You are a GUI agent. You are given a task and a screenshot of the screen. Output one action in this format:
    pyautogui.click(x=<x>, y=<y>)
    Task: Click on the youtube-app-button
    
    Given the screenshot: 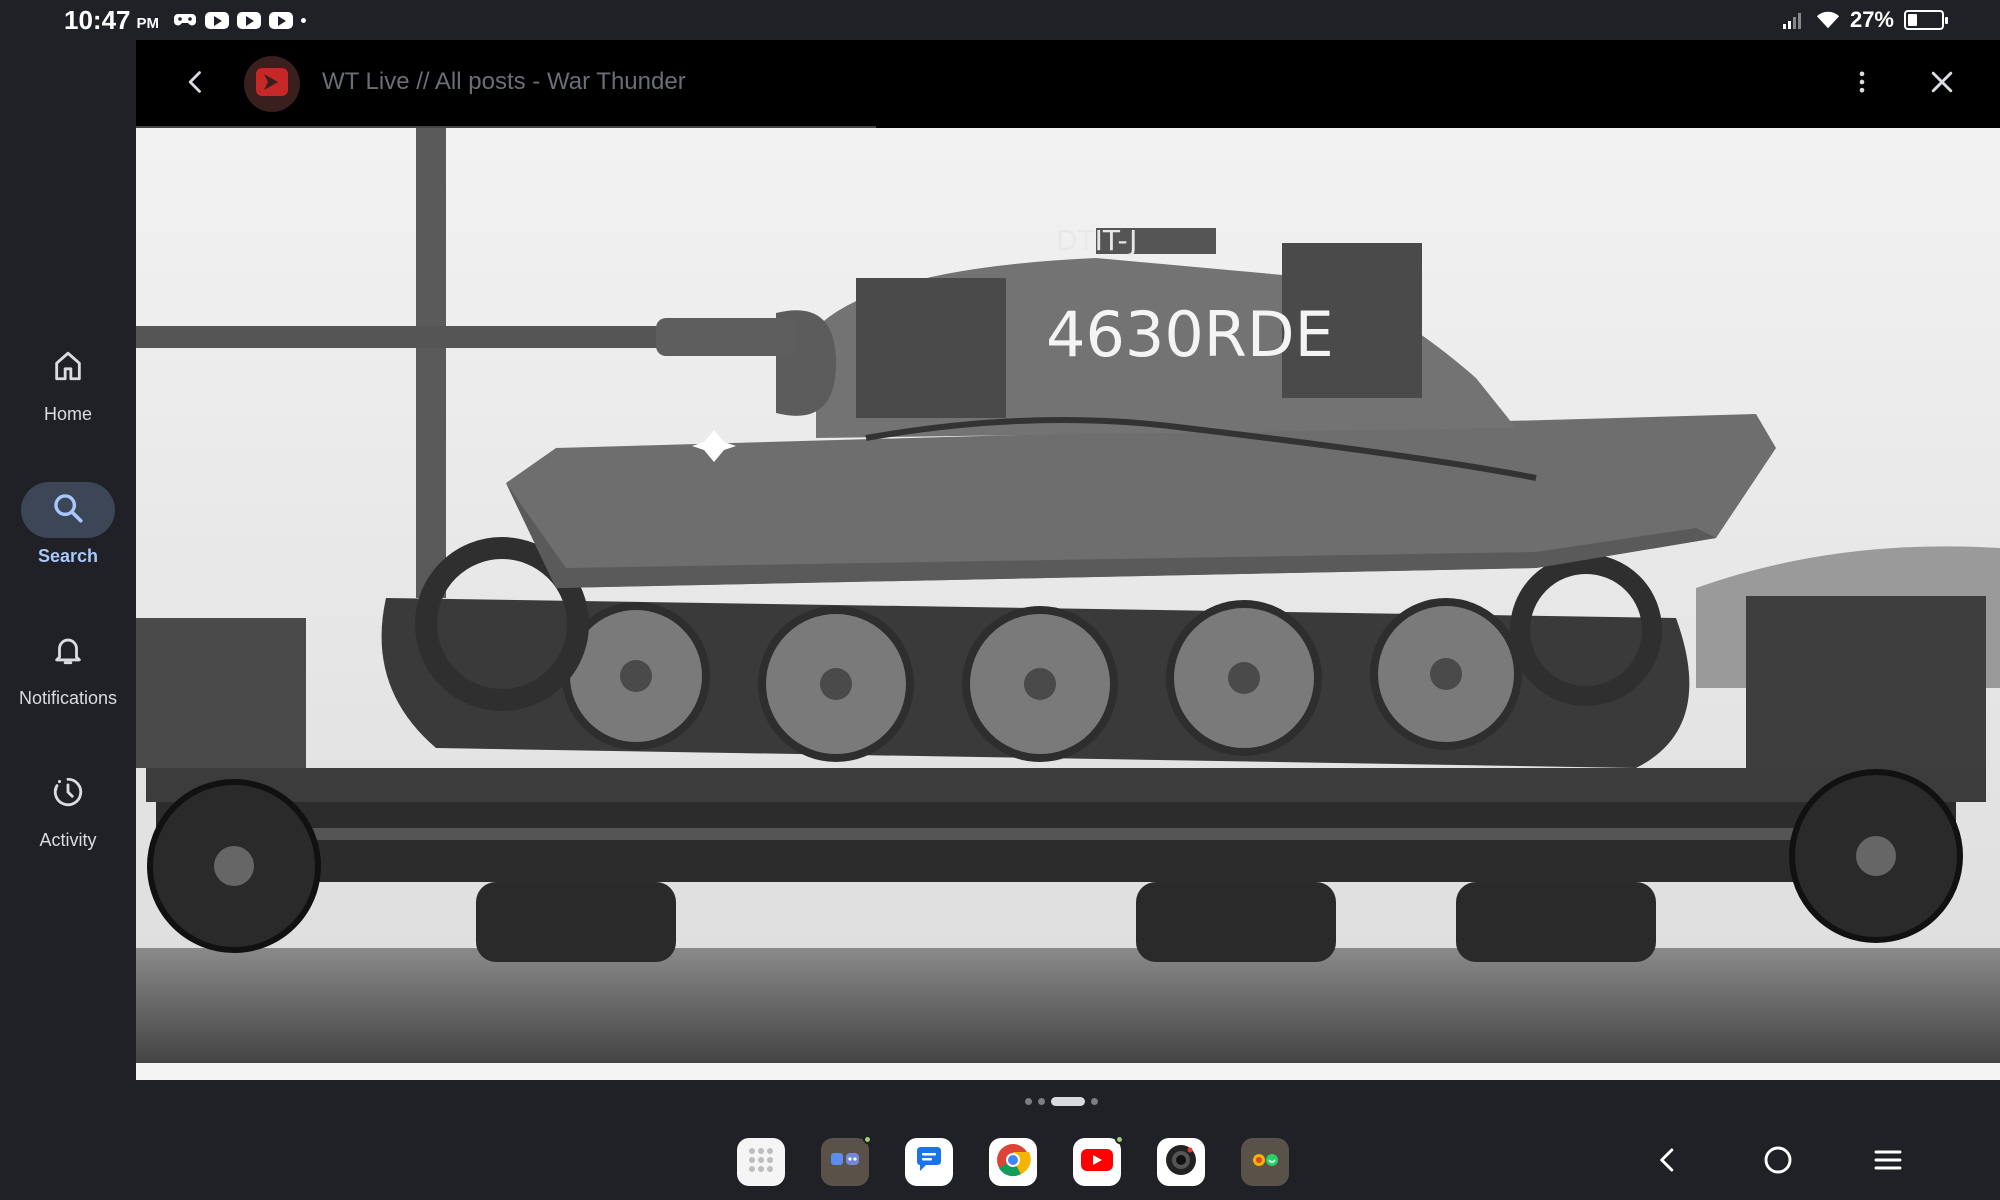 What is the action you would take?
    pyautogui.click(x=1098, y=1160)
    